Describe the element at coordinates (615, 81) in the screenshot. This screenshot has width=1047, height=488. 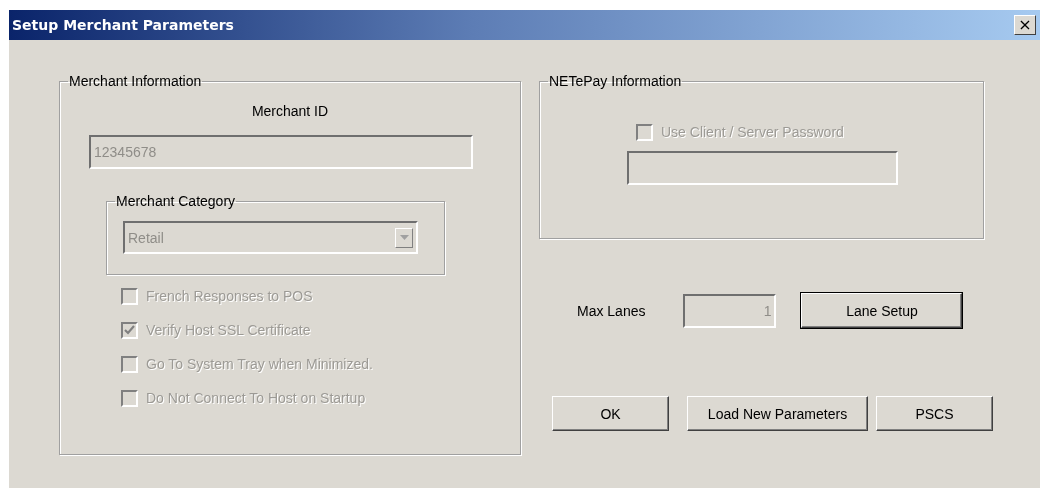
I see `group-title: NETePay Information` at that location.